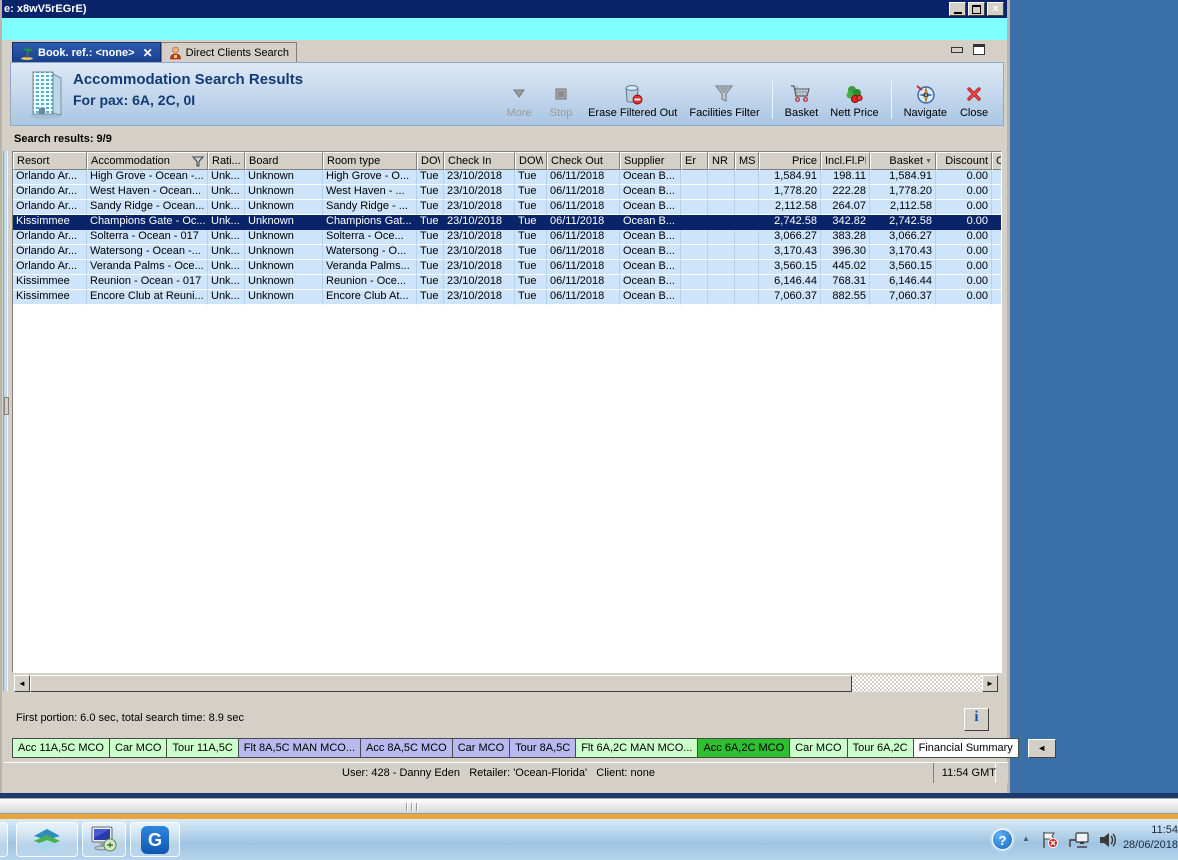 The image size is (1178, 860). I want to click on basket-button: Basket, so click(801, 101).